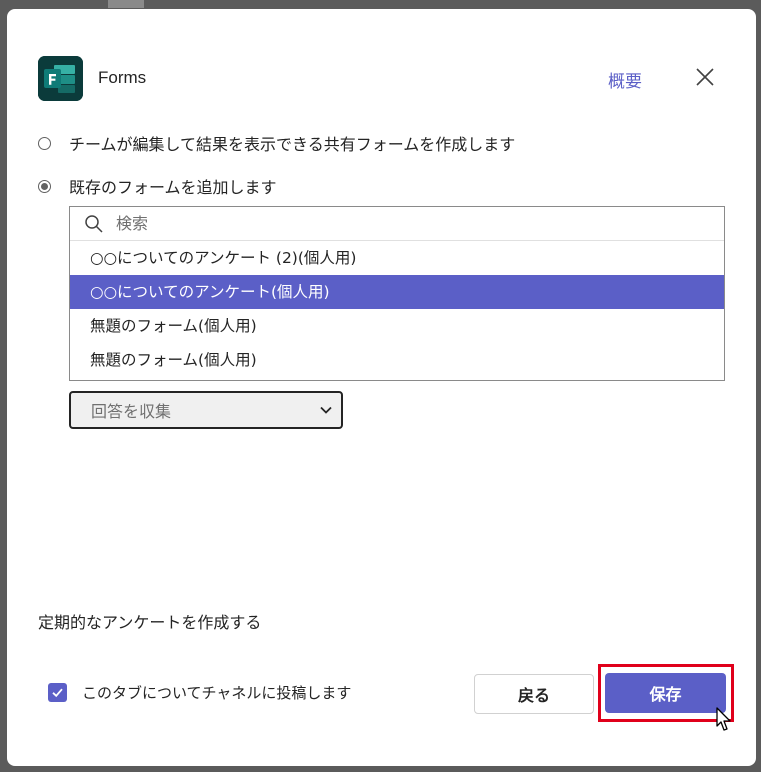  What do you see at coordinates (173, 187) in the screenshot?
I see `radio-label: 既存のフォームを追加します` at bounding box center [173, 187].